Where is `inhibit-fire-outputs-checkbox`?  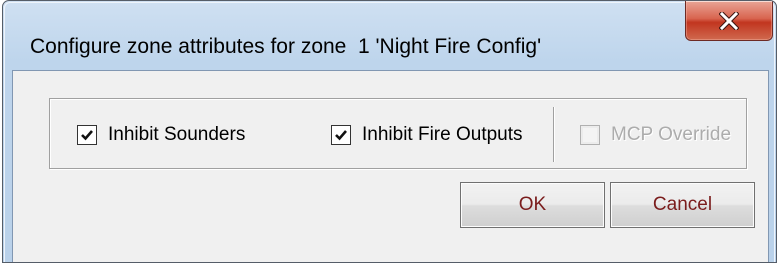
inhibit-fire-outputs-checkbox is located at coordinates (341, 134).